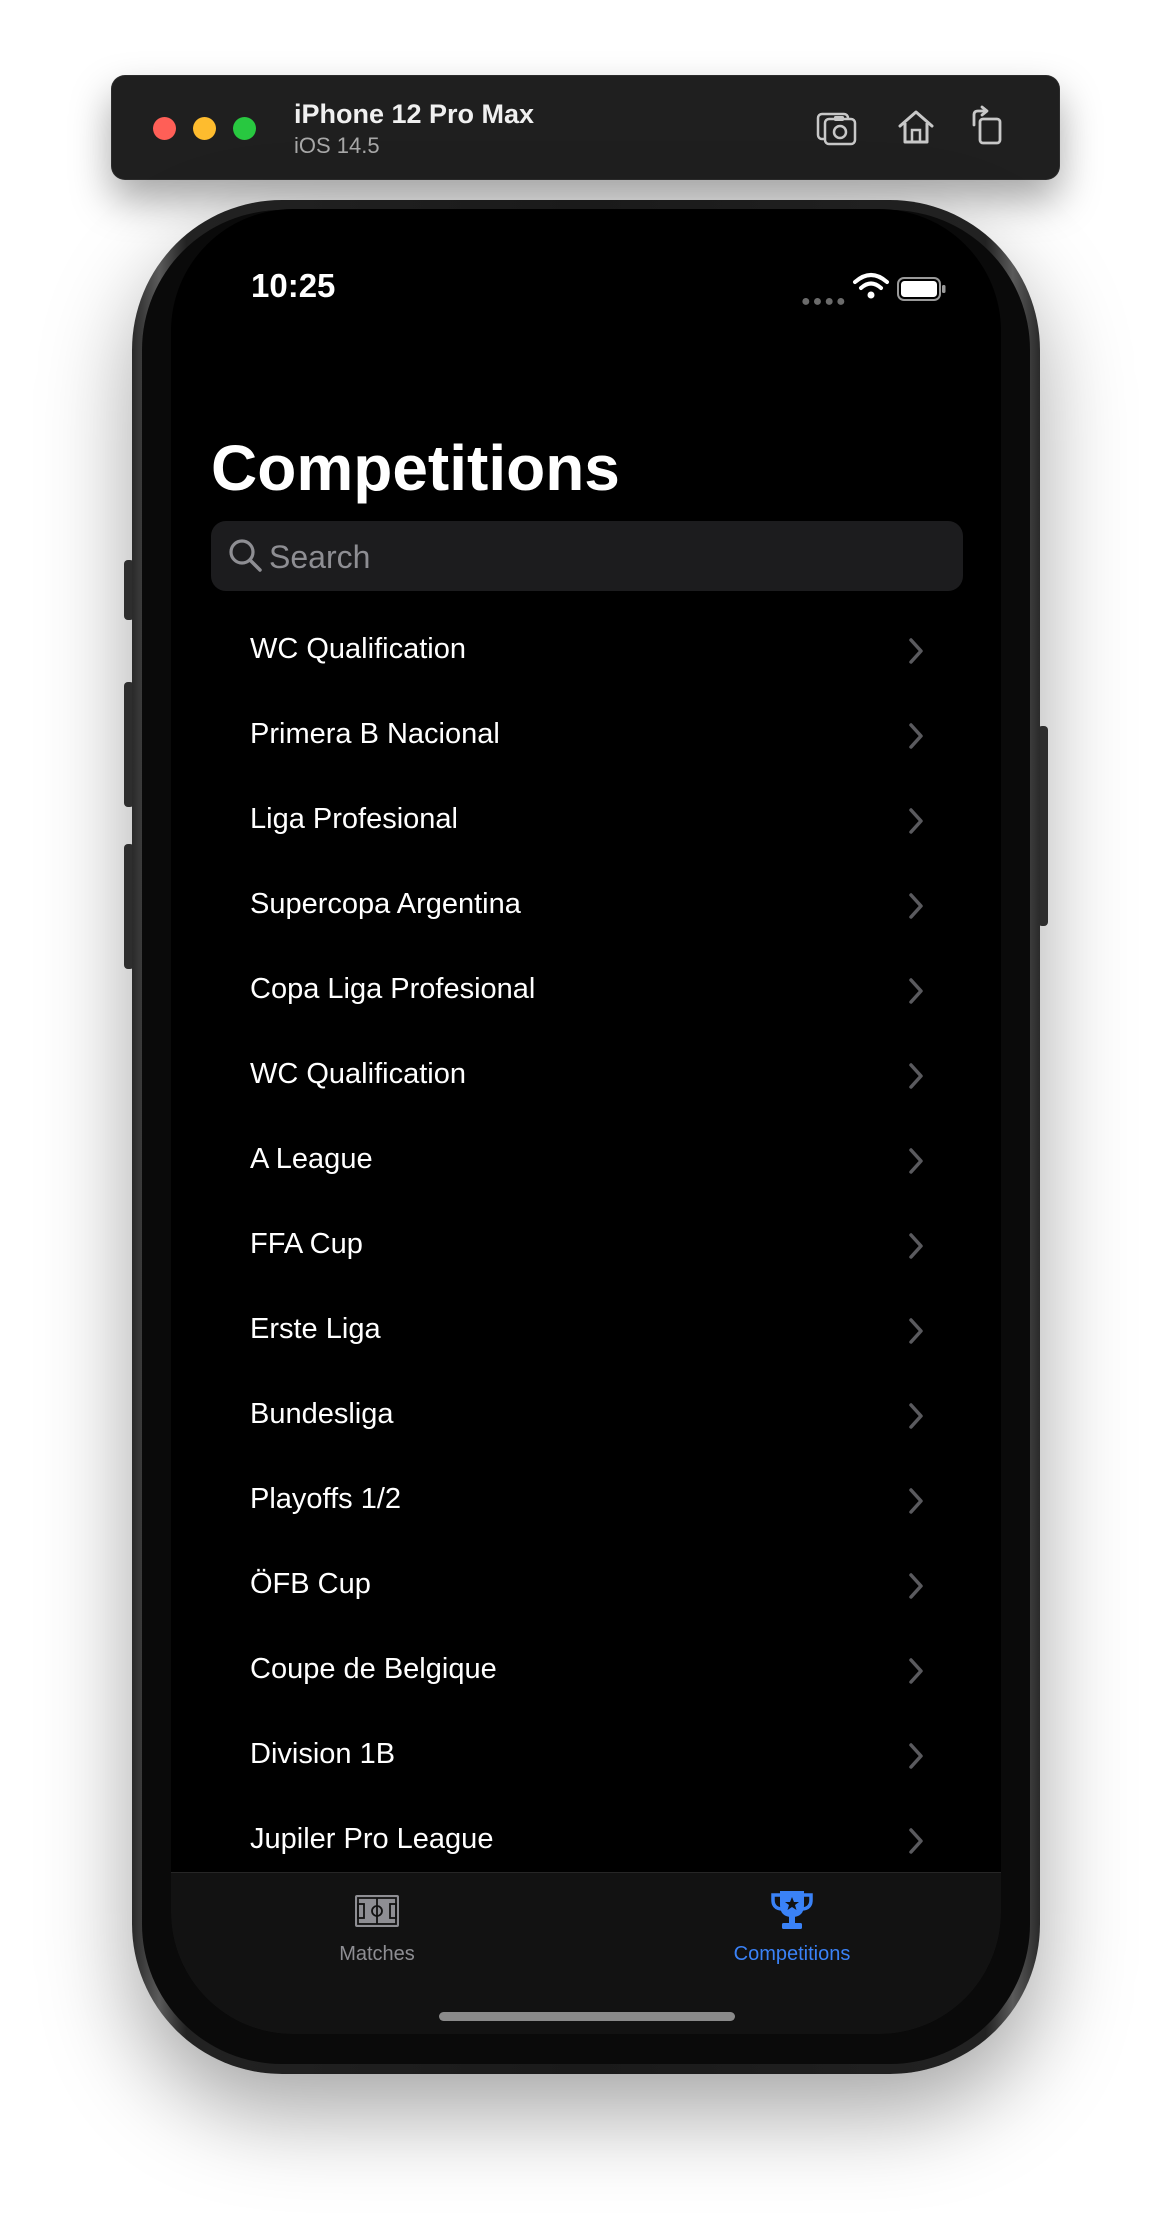 Image resolution: width=1172 pixels, height=2224 pixels. Describe the element at coordinates (586, 1586) in the screenshot. I see `list-item: ÖFB Cup` at that location.